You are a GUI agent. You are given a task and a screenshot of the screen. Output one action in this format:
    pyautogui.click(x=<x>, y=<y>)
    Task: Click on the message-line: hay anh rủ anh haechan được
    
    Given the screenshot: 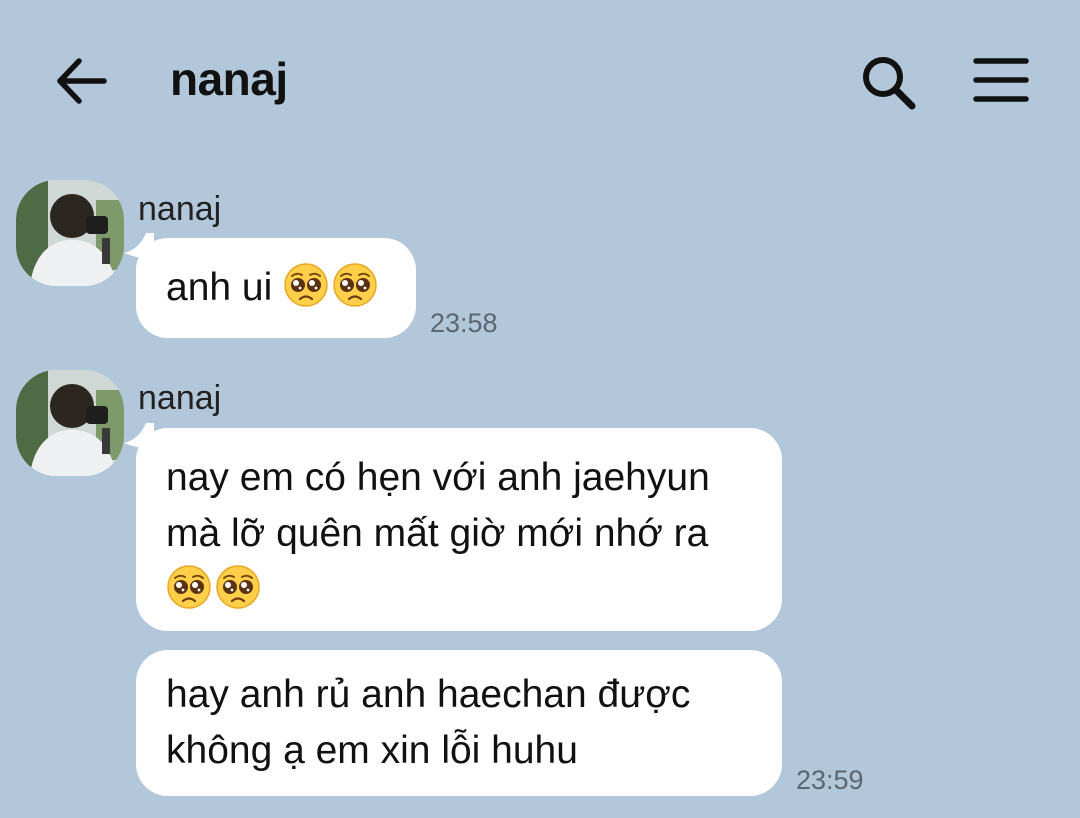 What is the action you would take?
    pyautogui.click(x=428, y=694)
    